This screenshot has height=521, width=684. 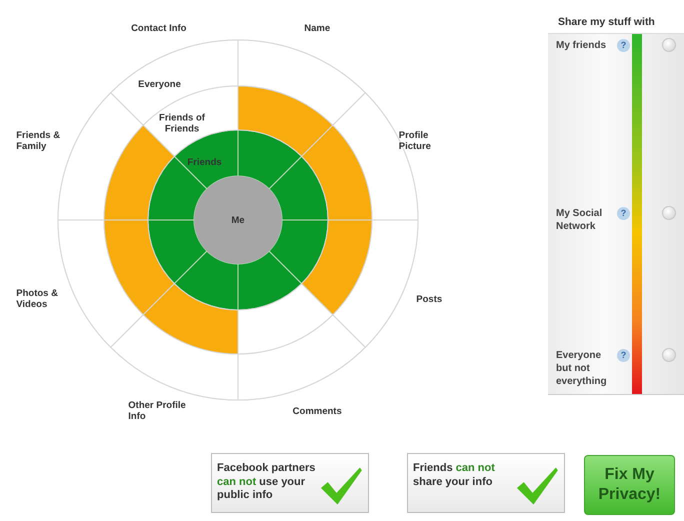 What do you see at coordinates (590, 273) in the screenshot?
I see `option-label: My Social Network ?` at bounding box center [590, 273].